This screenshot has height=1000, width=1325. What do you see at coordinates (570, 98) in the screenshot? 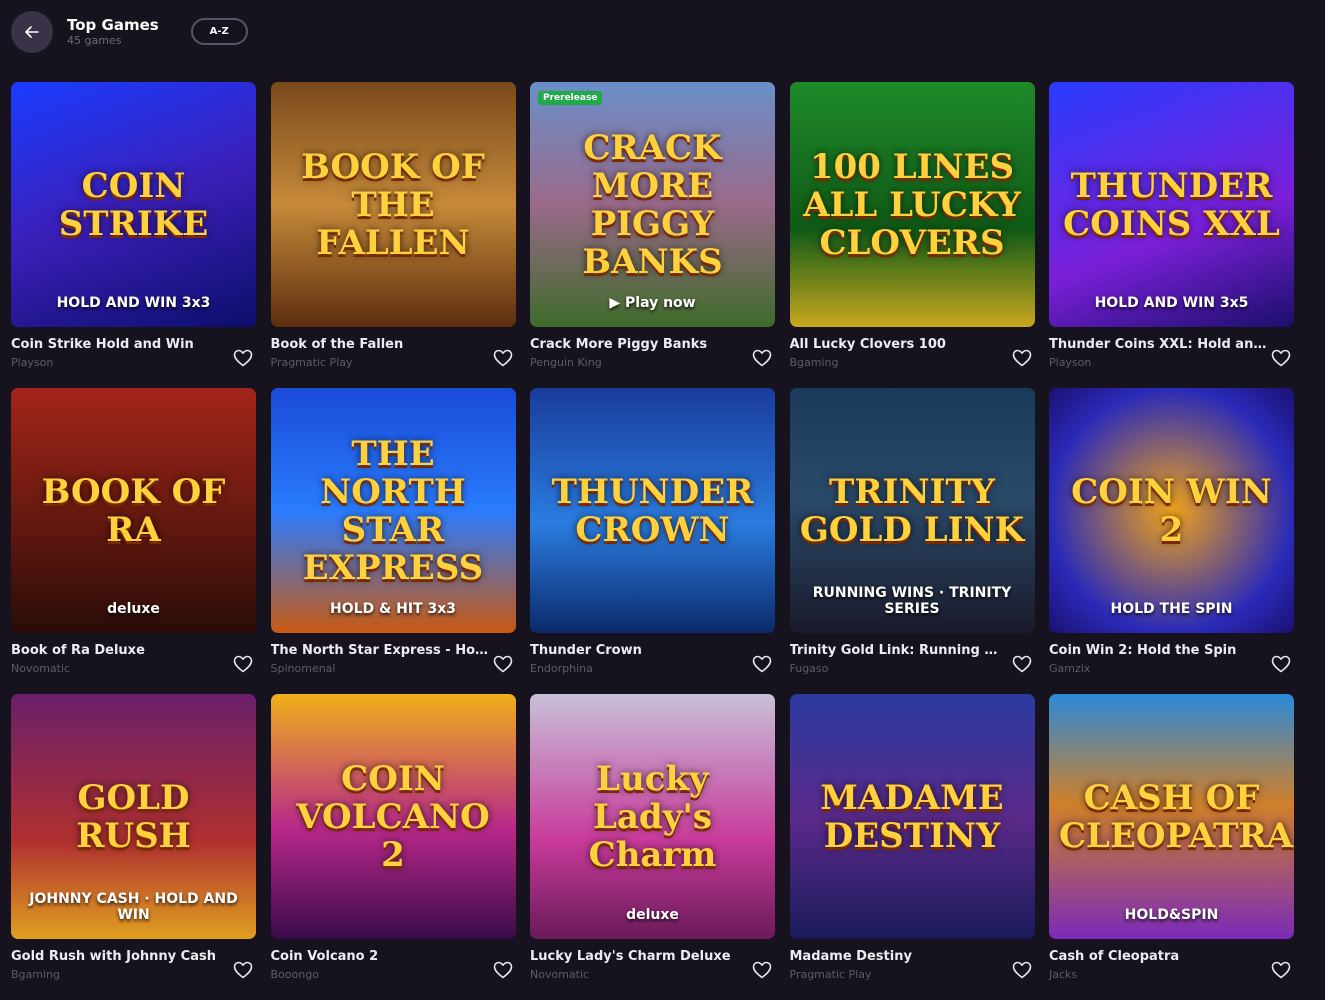
I see `prerelease-badge: Prerelease` at bounding box center [570, 98].